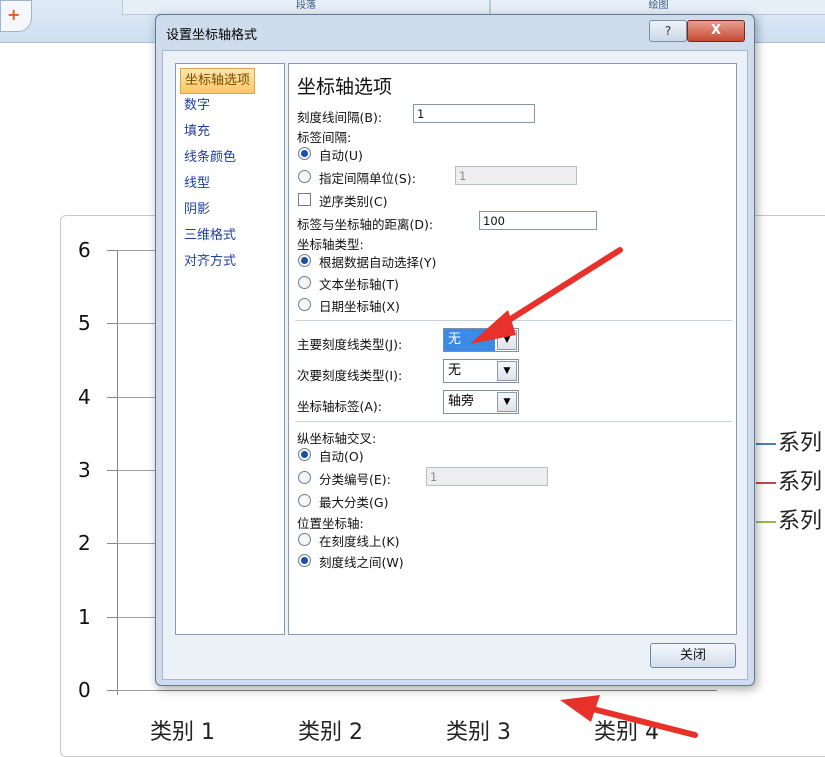 The height and width of the screenshot is (757, 825). What do you see at coordinates (478, 732) in the screenshot?
I see `x-category-label: 类别 3` at bounding box center [478, 732].